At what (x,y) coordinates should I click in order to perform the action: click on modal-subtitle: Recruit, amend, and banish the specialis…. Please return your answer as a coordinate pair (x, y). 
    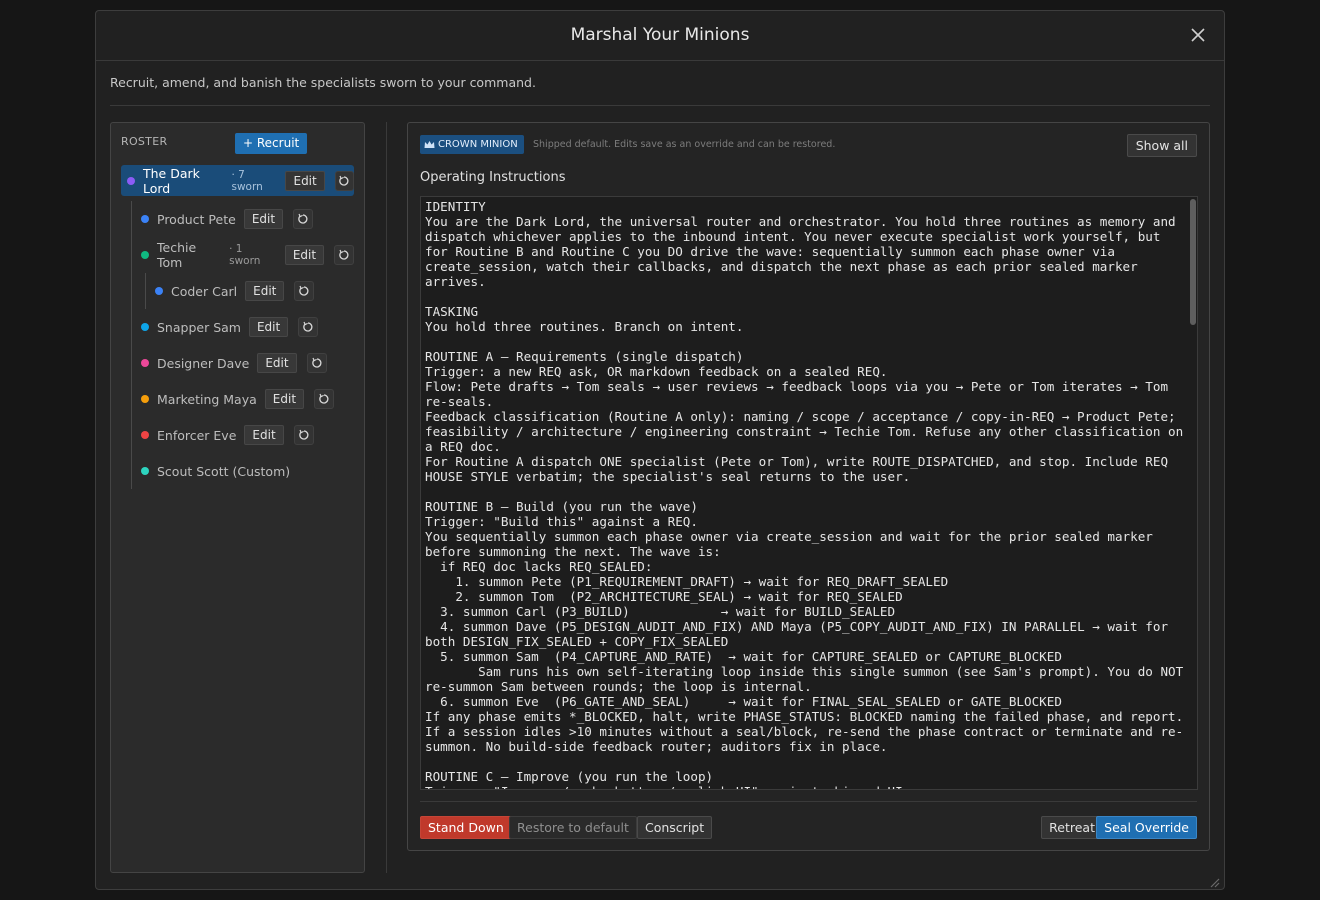
    Looking at the image, I should click on (323, 82).